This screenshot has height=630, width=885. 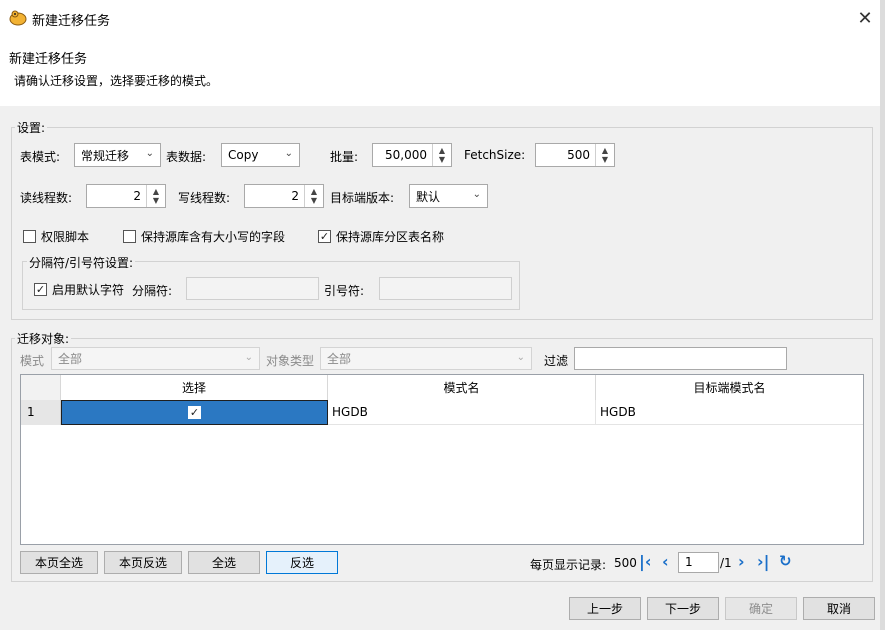 I want to click on delimiter-legend: 分隔符/引号符设置:, so click(x=81, y=262).